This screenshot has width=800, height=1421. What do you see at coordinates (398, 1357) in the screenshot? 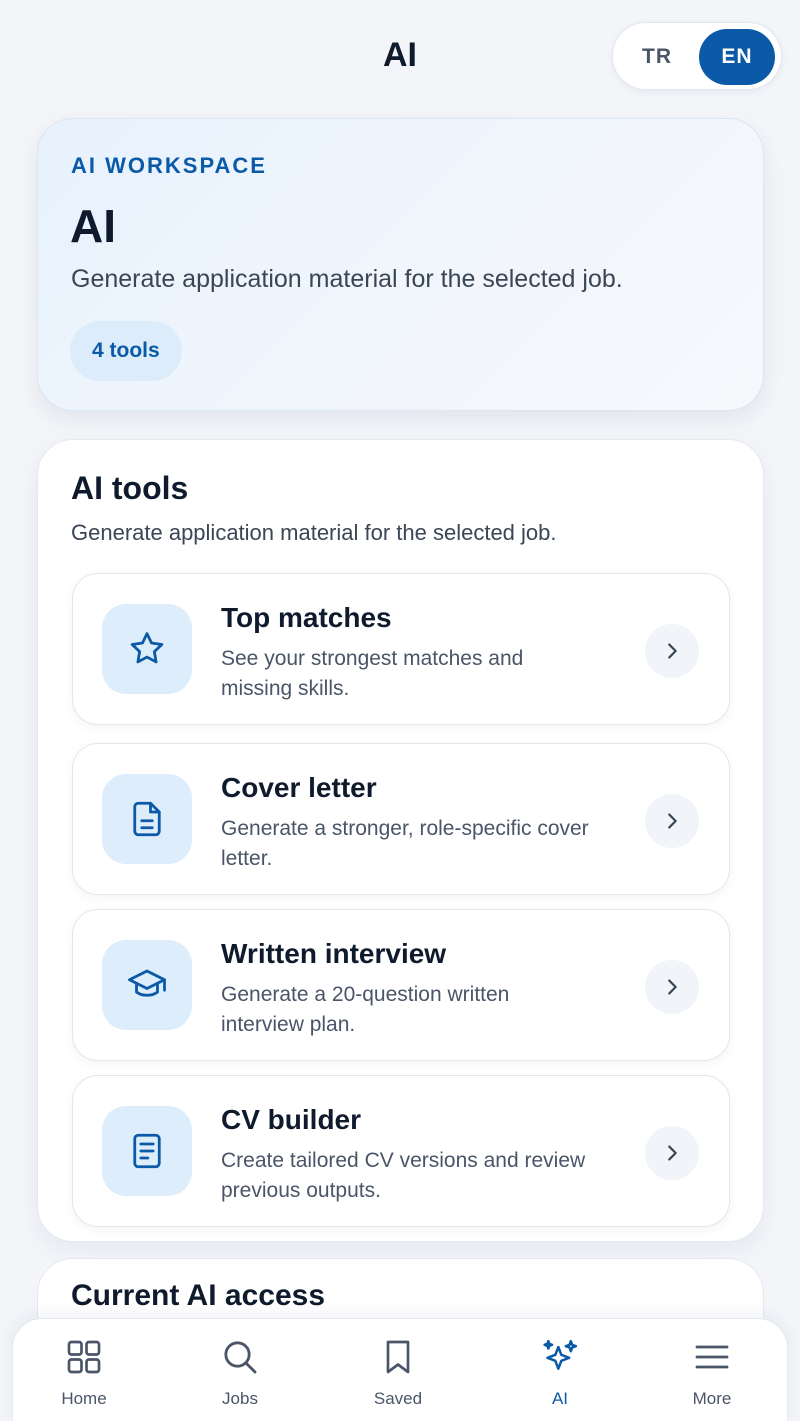
I see `bookmark-icon` at bounding box center [398, 1357].